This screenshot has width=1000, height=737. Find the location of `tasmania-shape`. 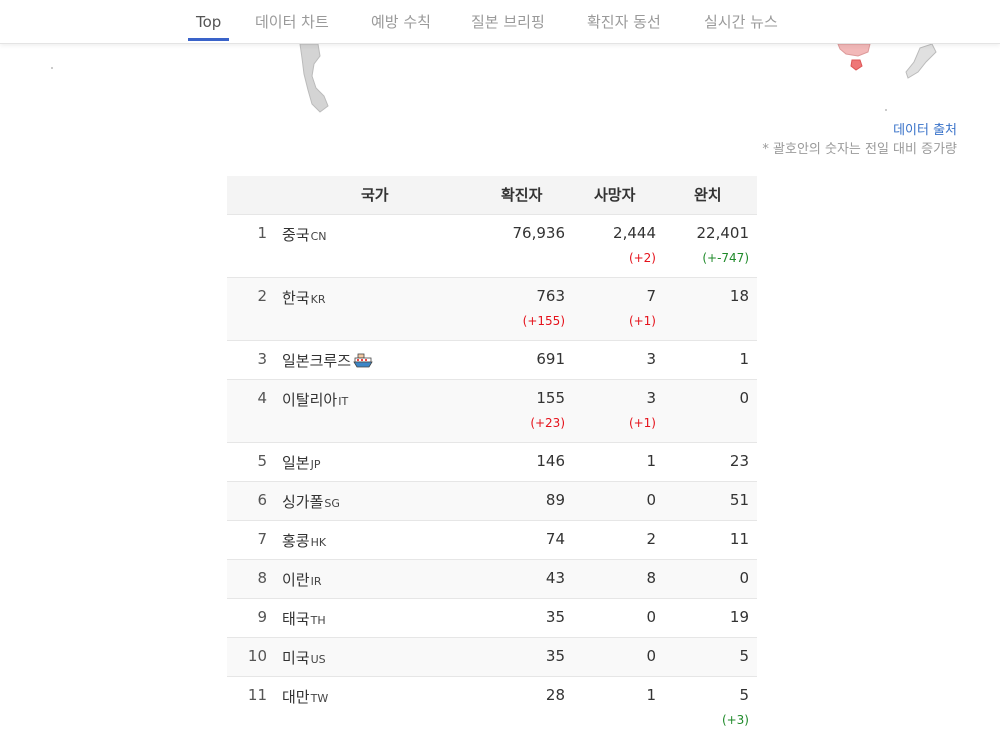

tasmania-shape is located at coordinates (856, 65).